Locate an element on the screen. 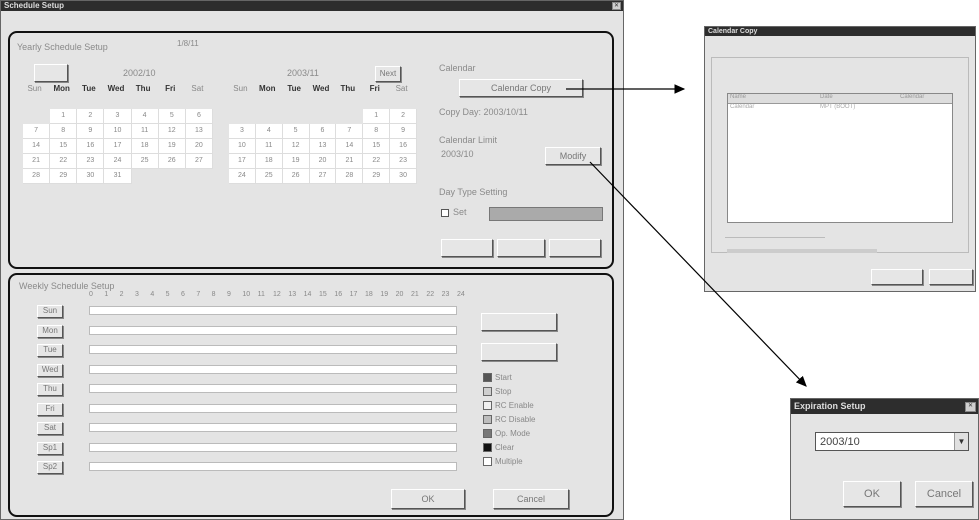 Image resolution: width=979 pixels, height=520 pixels. callout-arrows is located at coordinates (686, 235).